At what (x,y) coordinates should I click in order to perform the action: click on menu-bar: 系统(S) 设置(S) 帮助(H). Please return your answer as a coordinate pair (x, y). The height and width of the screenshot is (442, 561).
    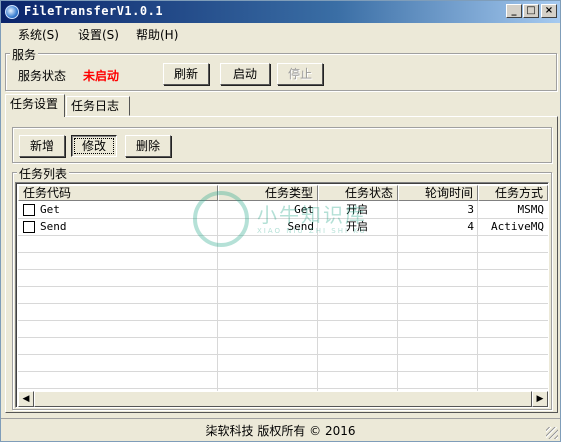
    Looking at the image, I should click on (280, 33).